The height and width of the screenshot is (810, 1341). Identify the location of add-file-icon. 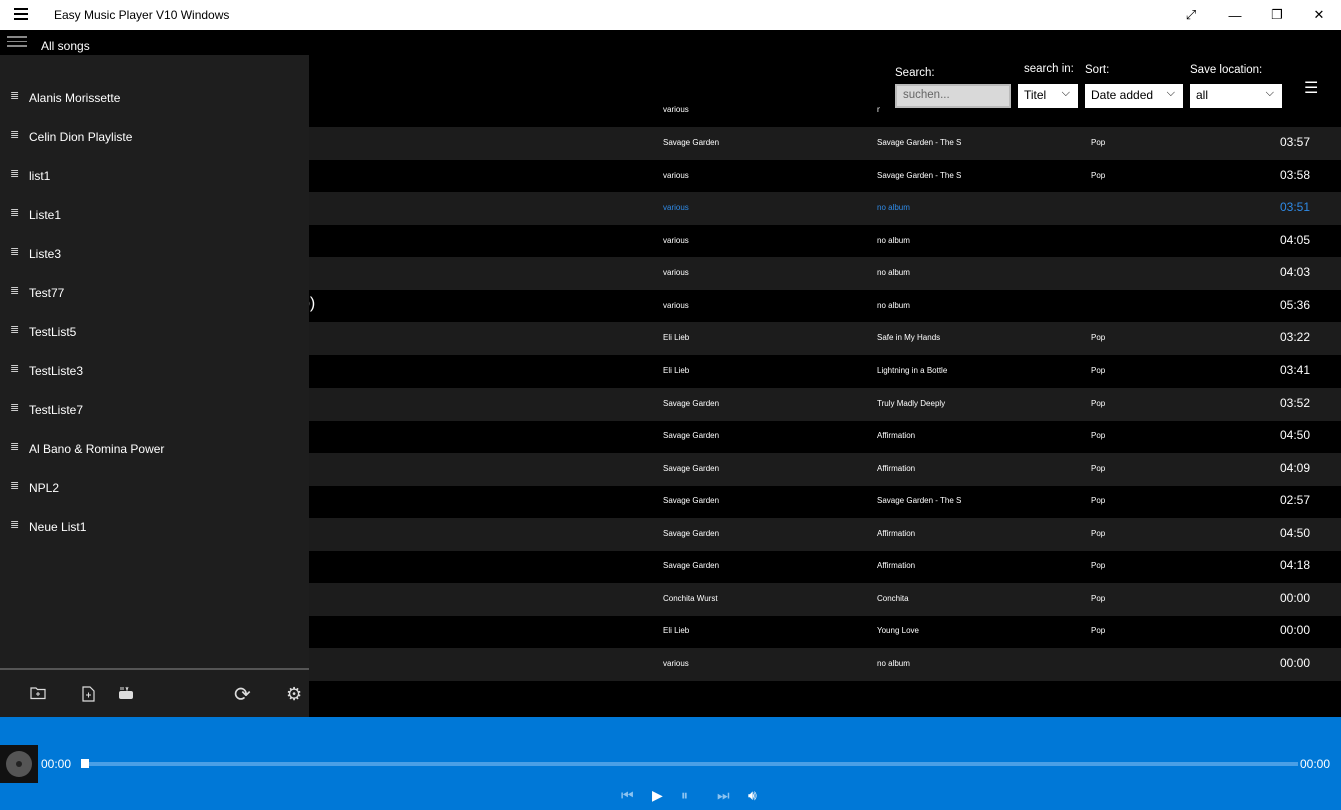
(88, 696).